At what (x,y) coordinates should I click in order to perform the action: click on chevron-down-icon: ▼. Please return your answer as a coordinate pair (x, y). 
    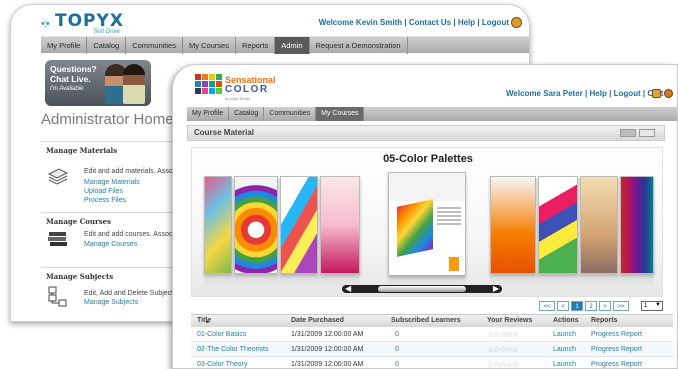
    Looking at the image, I should click on (658, 305).